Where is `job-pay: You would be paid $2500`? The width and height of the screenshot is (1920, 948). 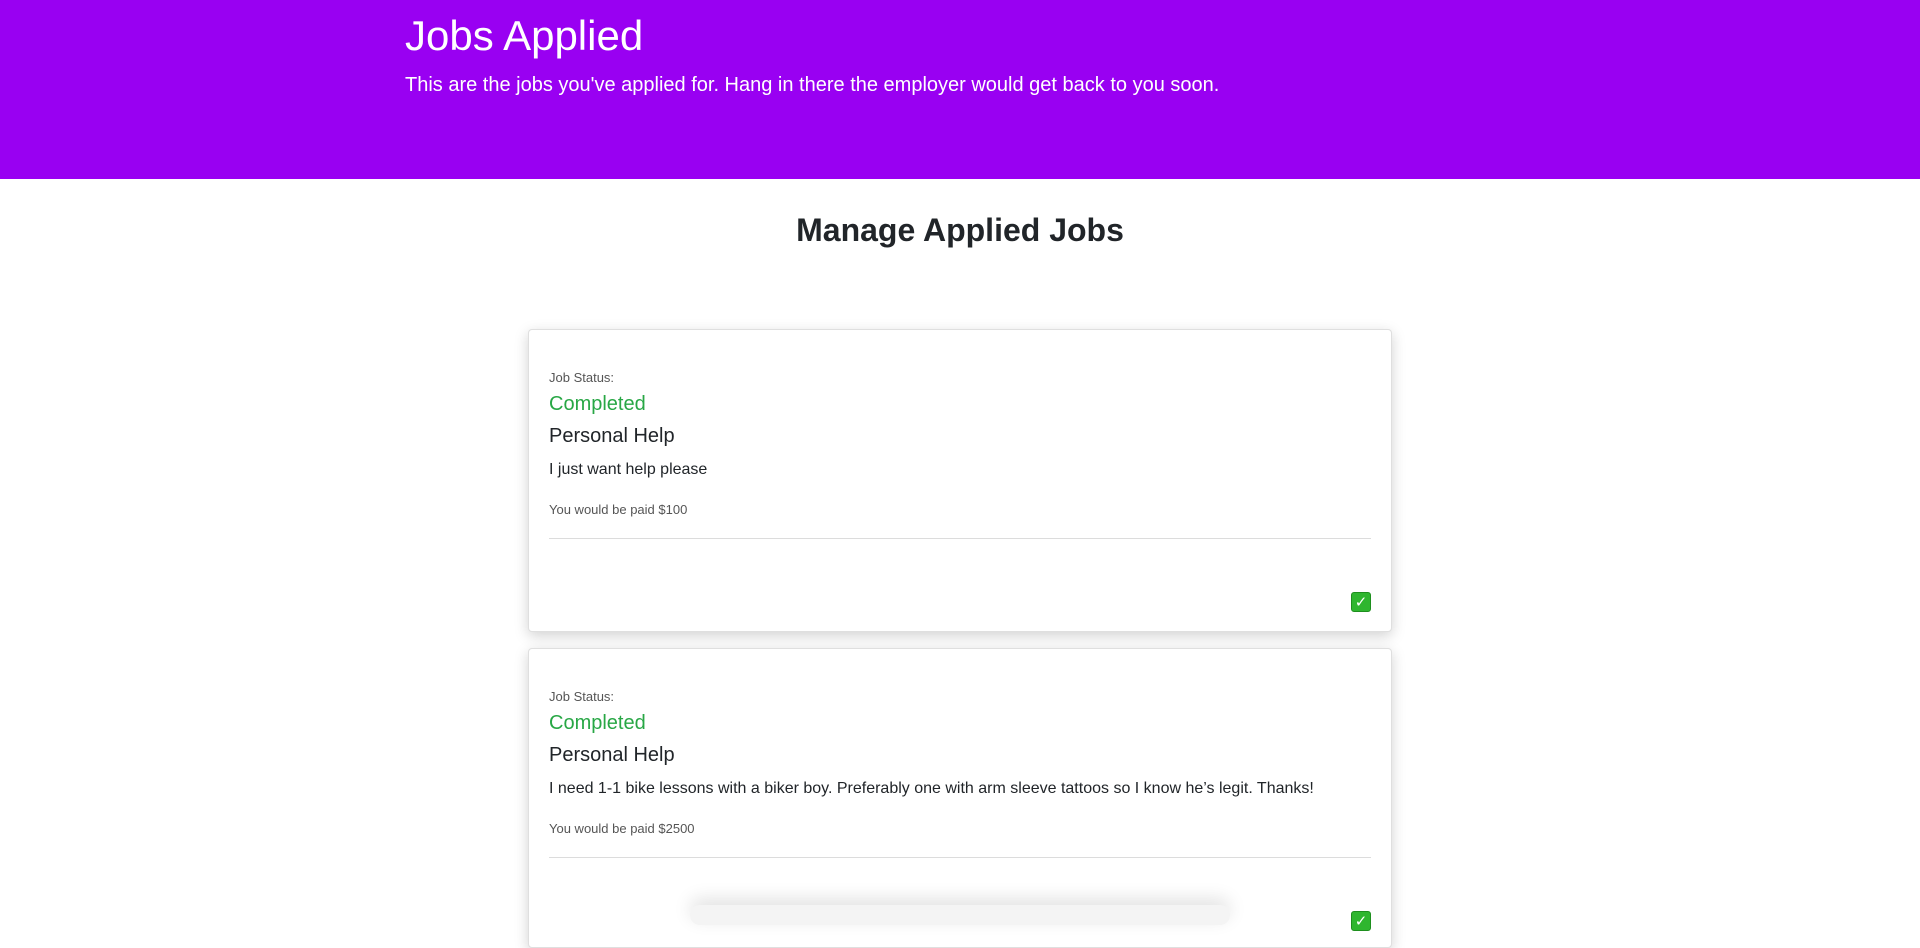
job-pay: You would be paid $2500 is located at coordinates (622, 828).